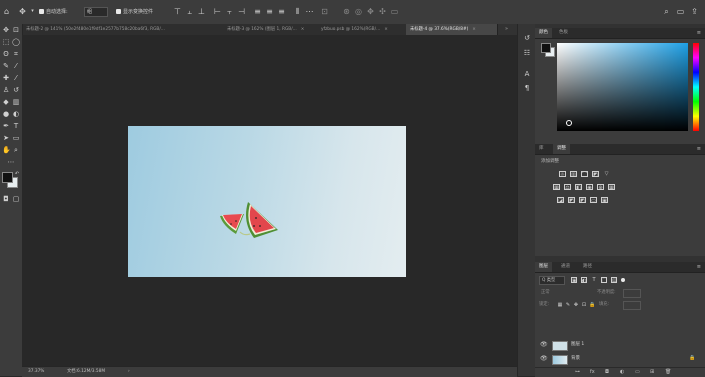 This screenshot has height=377, width=705. What do you see at coordinates (584, 305) in the screenshot?
I see `lock-artboard-icon: ⊡` at bounding box center [584, 305].